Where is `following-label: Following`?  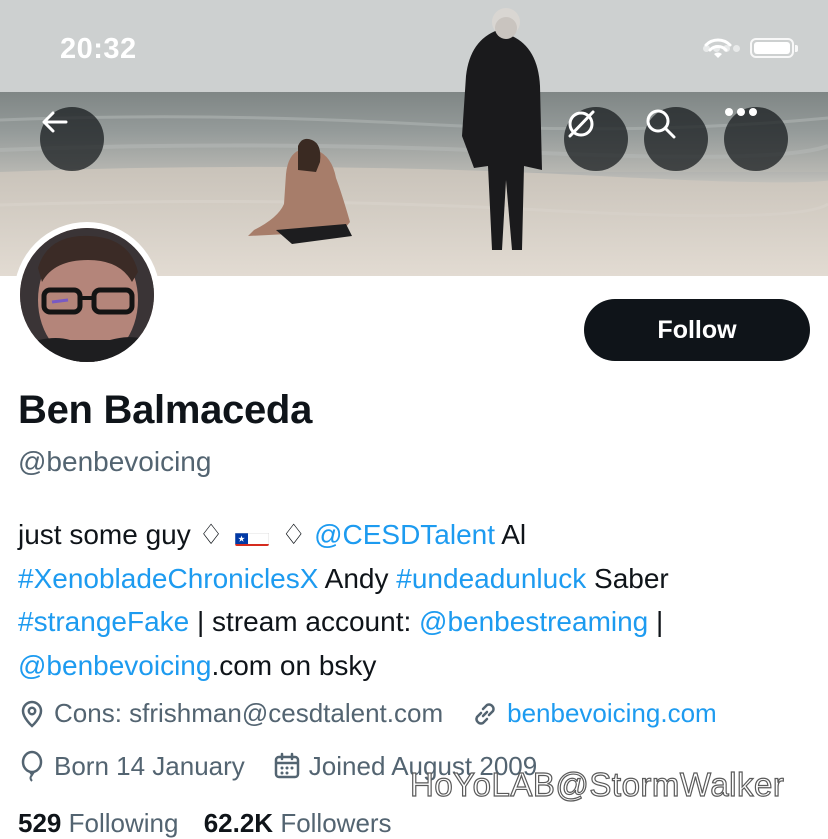 following-label: Following is located at coordinates (123, 823).